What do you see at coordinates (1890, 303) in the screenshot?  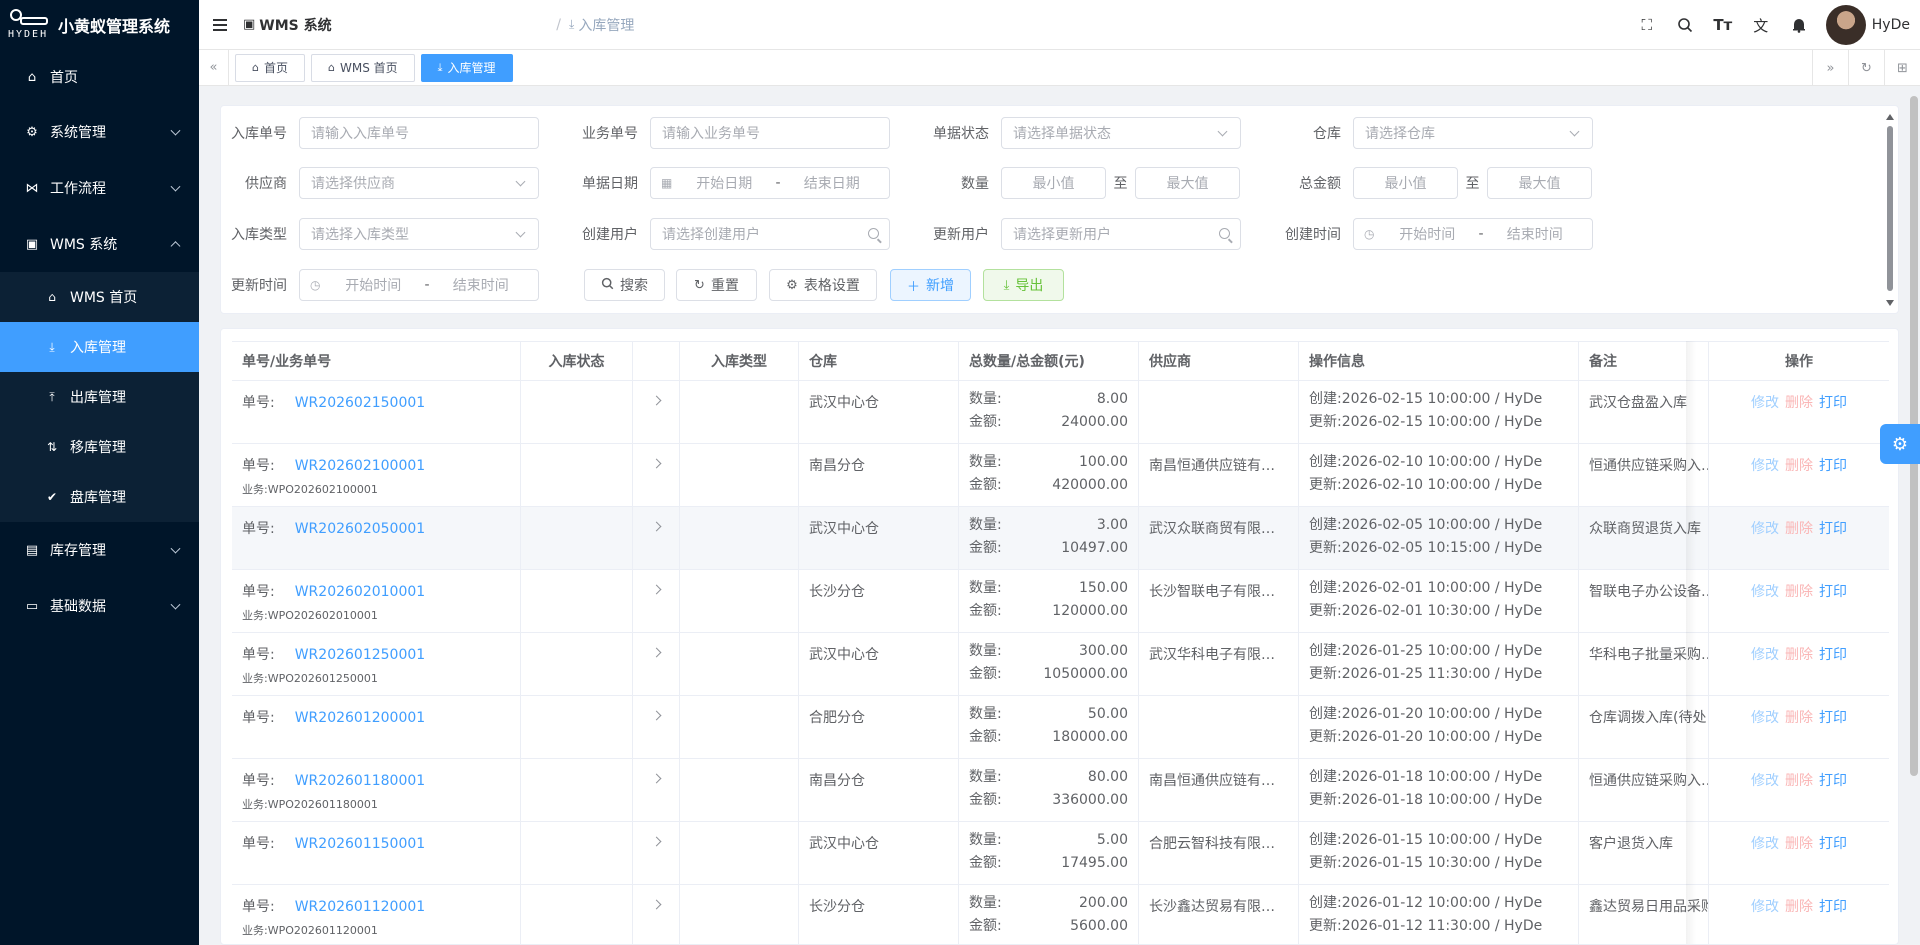 I see `scroll-down-icon` at bounding box center [1890, 303].